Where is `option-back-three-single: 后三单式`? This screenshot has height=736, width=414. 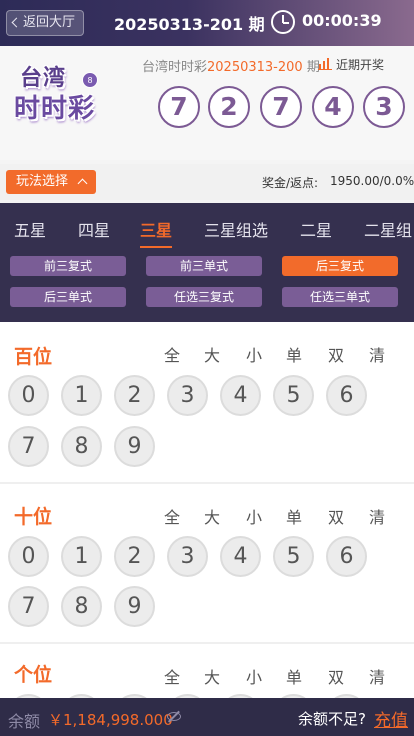 option-back-three-single: 后三单式 is located at coordinates (68, 297).